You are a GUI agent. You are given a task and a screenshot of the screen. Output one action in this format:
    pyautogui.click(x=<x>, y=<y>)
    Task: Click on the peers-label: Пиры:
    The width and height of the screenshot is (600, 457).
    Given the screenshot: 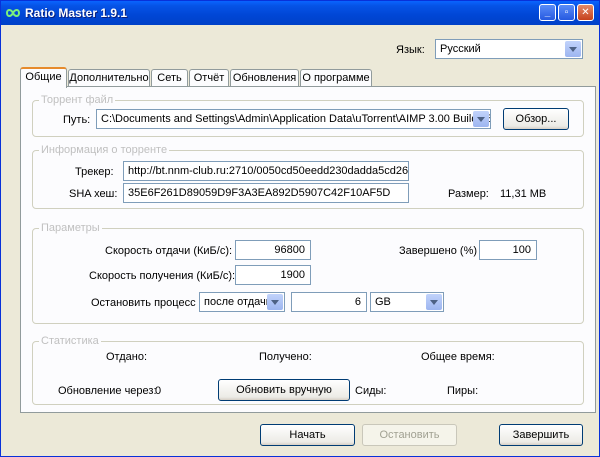 What is the action you would take?
    pyautogui.click(x=463, y=391)
    